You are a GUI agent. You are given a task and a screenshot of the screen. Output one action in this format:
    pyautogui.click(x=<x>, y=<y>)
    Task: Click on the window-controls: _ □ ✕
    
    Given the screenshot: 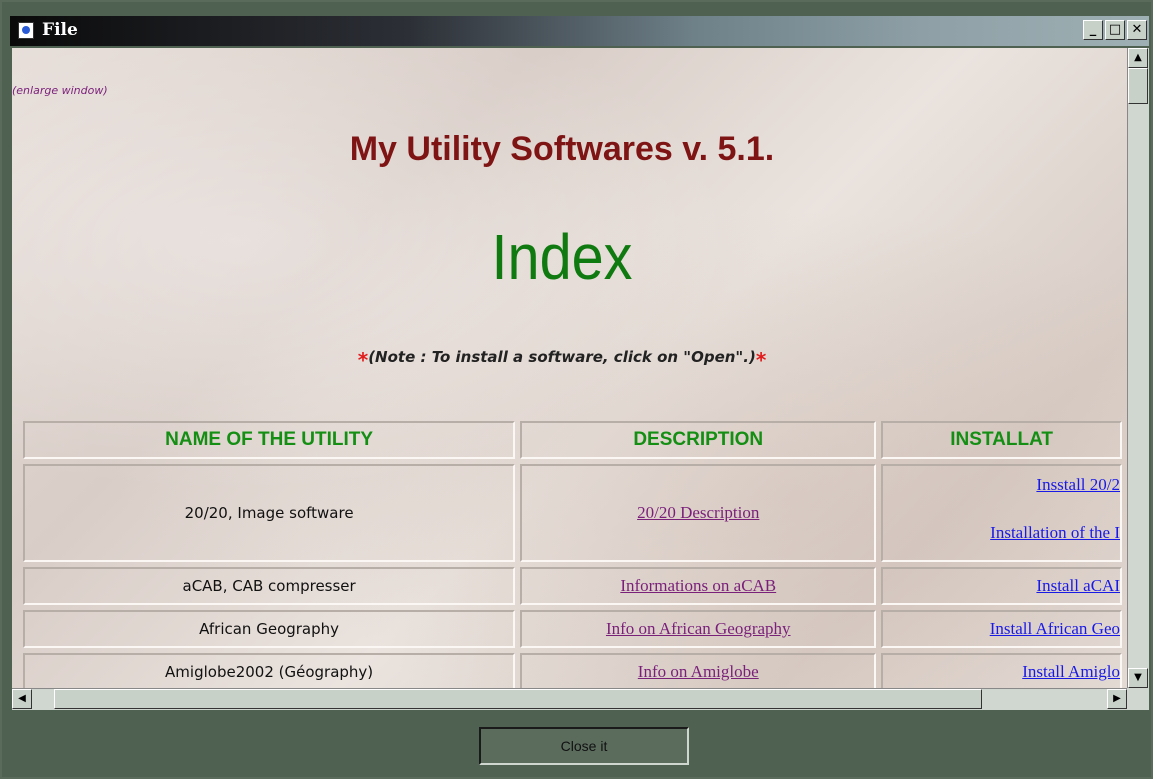 What is the action you would take?
    pyautogui.click(x=1115, y=30)
    